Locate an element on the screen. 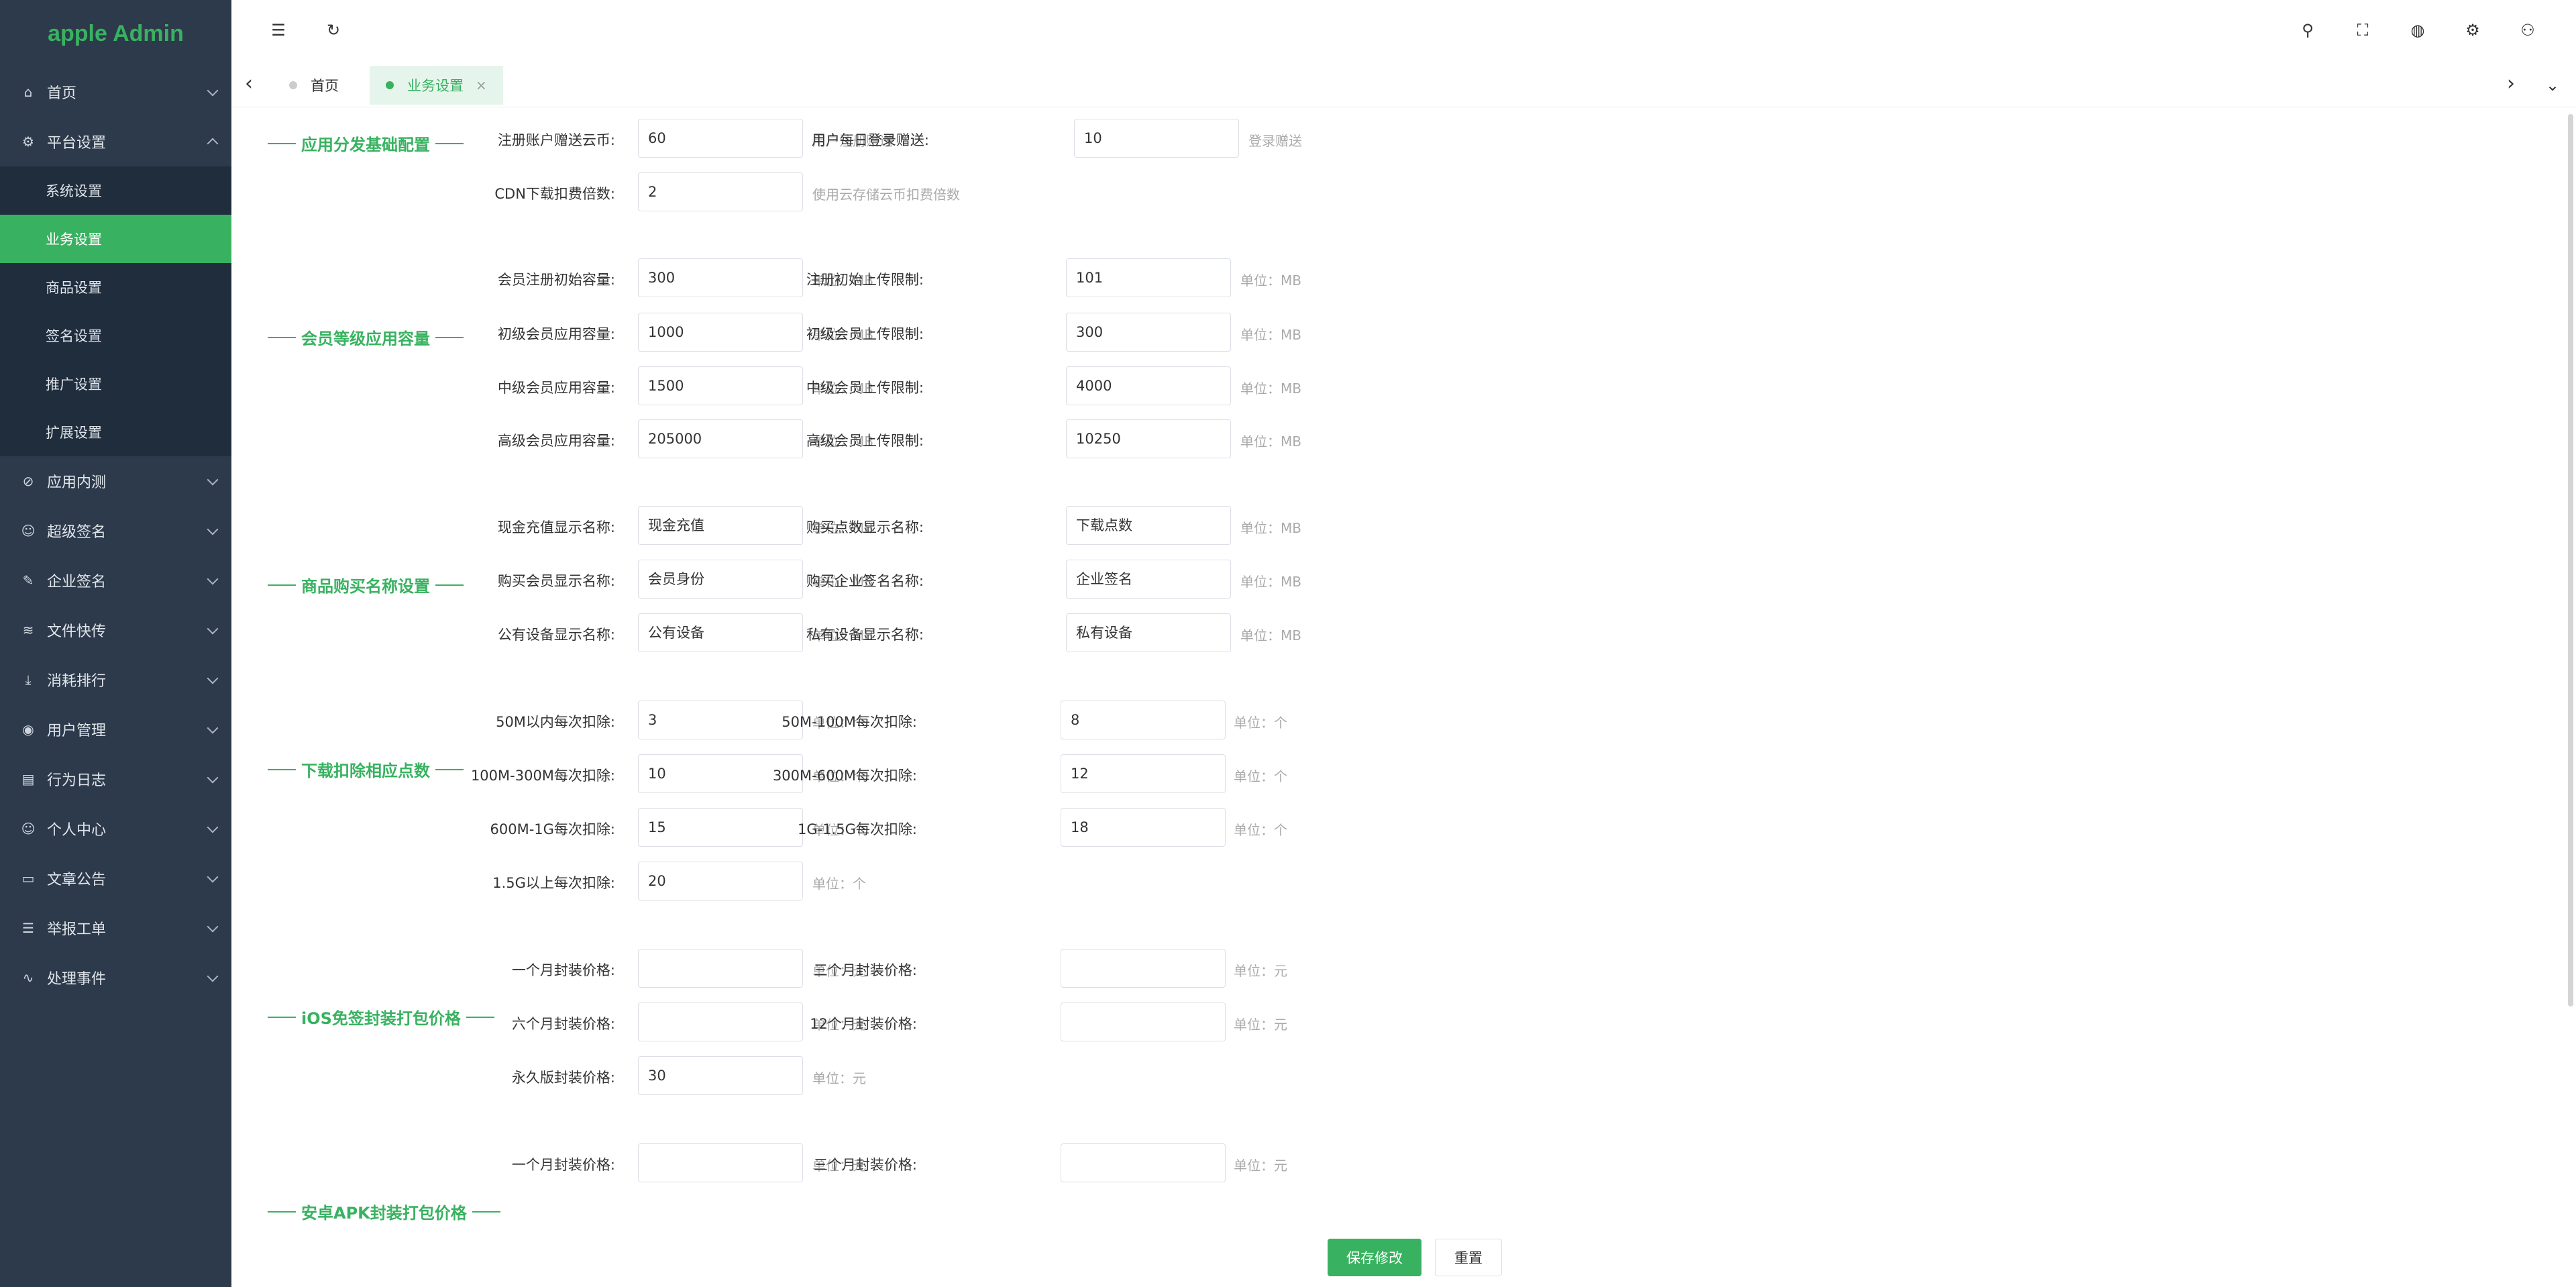 This screenshot has width=2576, height=1287. section-text: iOS免签封装打包价格 is located at coordinates (381, 1018).